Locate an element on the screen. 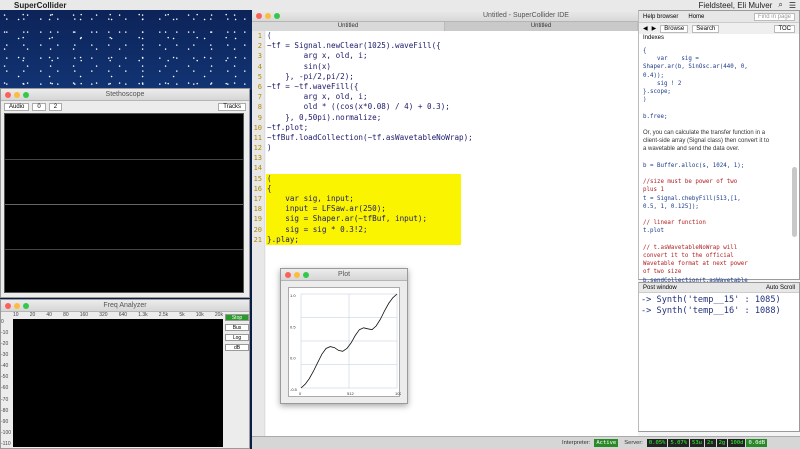  line-number: 5 is located at coordinates (259, 76).